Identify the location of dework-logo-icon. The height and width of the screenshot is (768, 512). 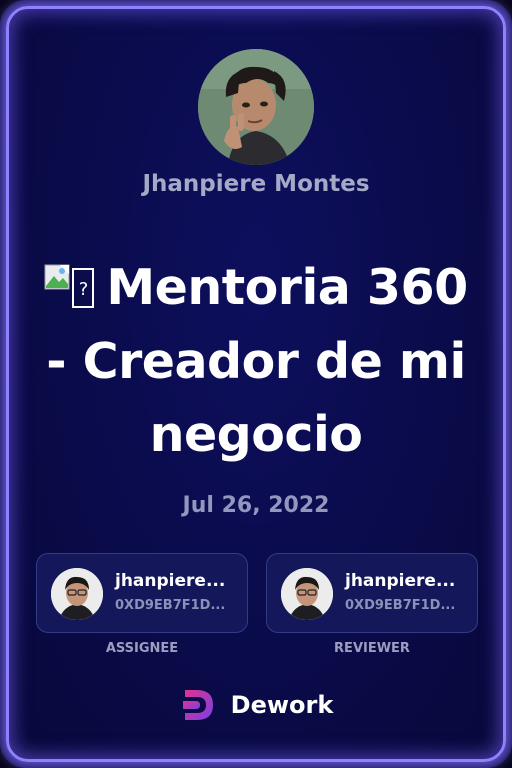
(198, 705).